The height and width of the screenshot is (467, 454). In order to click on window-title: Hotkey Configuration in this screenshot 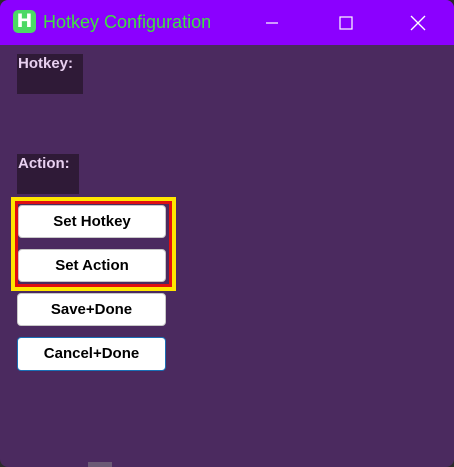, I will do `click(127, 22)`.